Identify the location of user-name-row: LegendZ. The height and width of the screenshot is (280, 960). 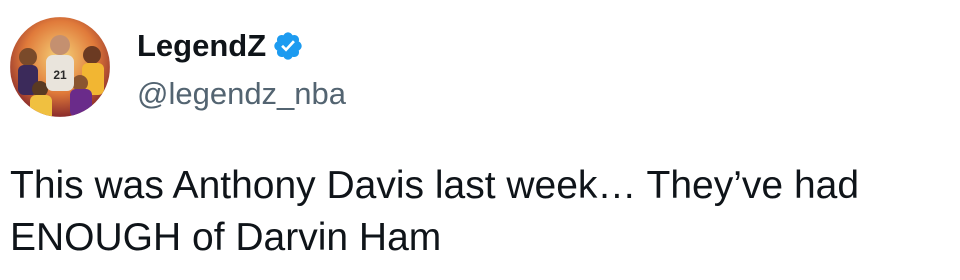
(220, 46).